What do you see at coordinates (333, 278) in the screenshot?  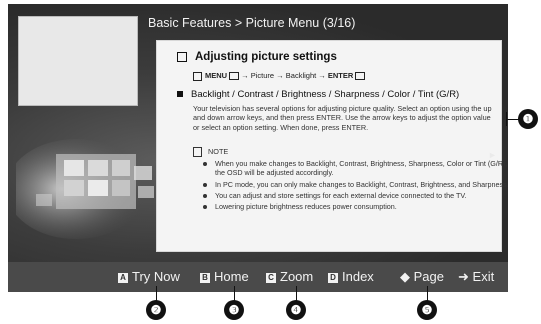 I see `d-key-icon: D` at bounding box center [333, 278].